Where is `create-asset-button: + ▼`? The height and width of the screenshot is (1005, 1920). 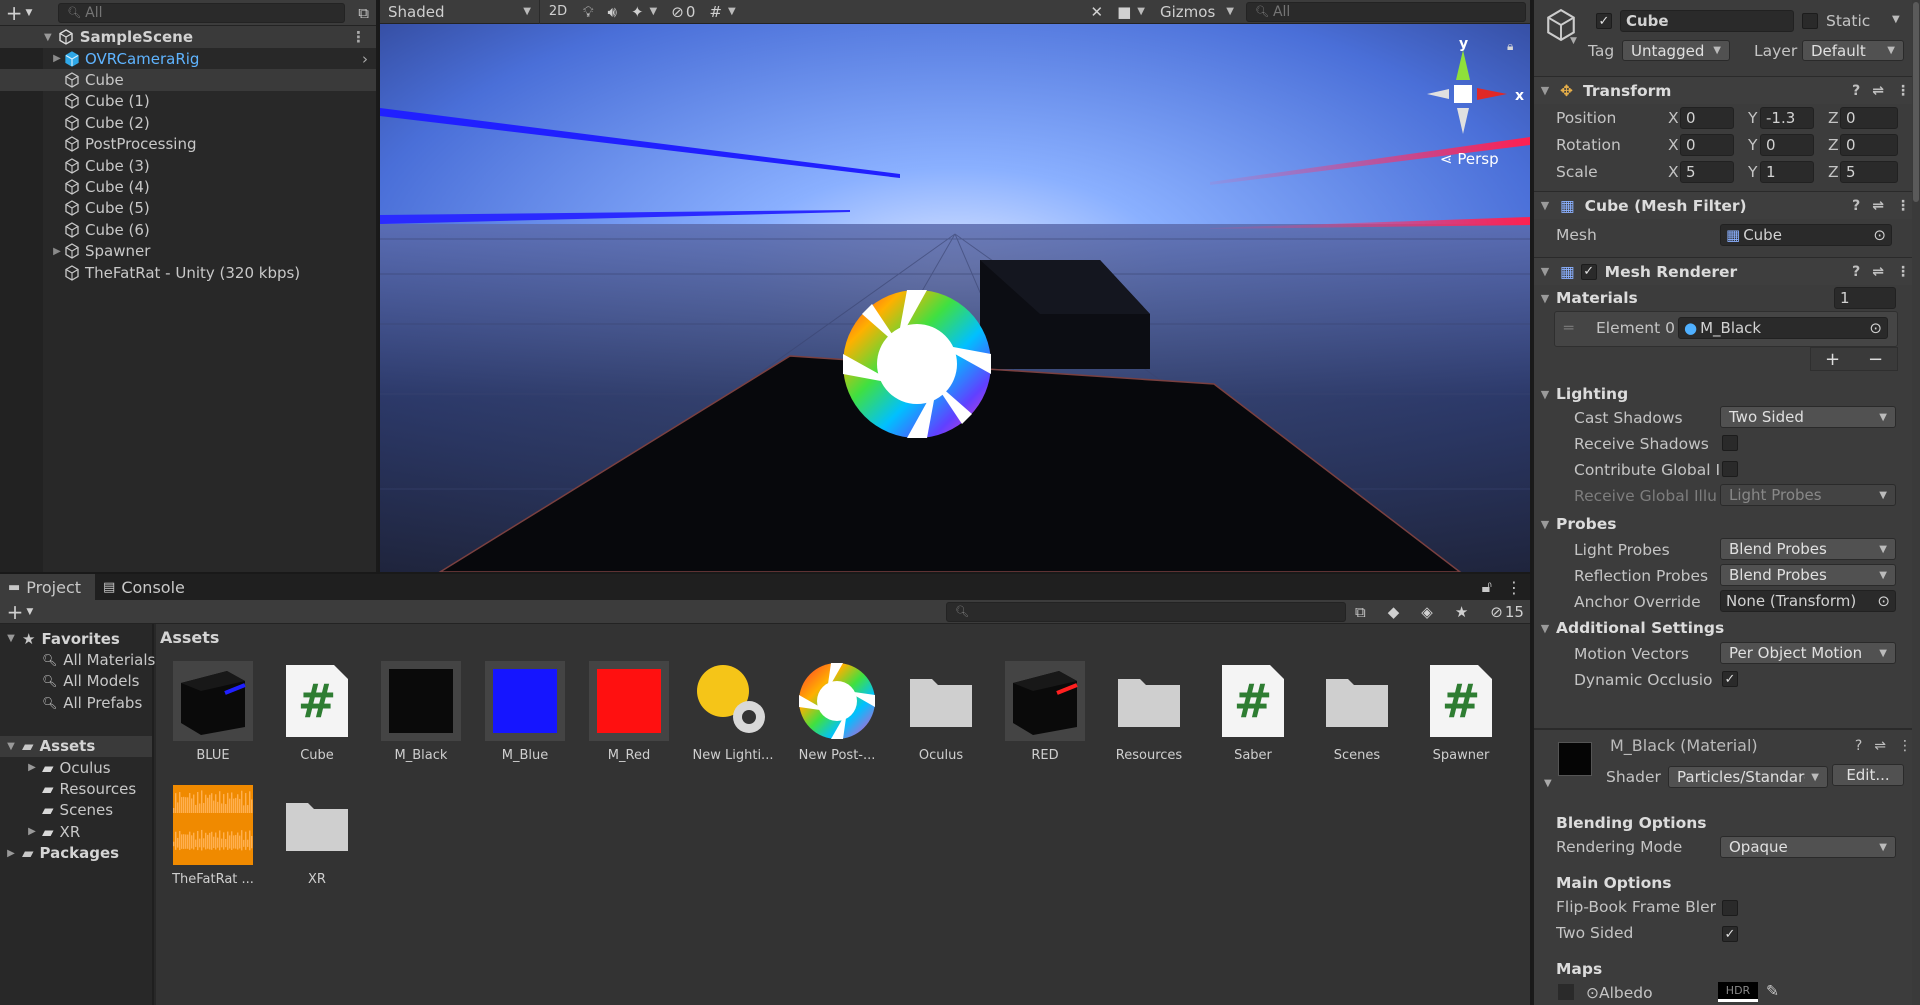 create-asset-button: + ▼ is located at coordinates (20, 612).